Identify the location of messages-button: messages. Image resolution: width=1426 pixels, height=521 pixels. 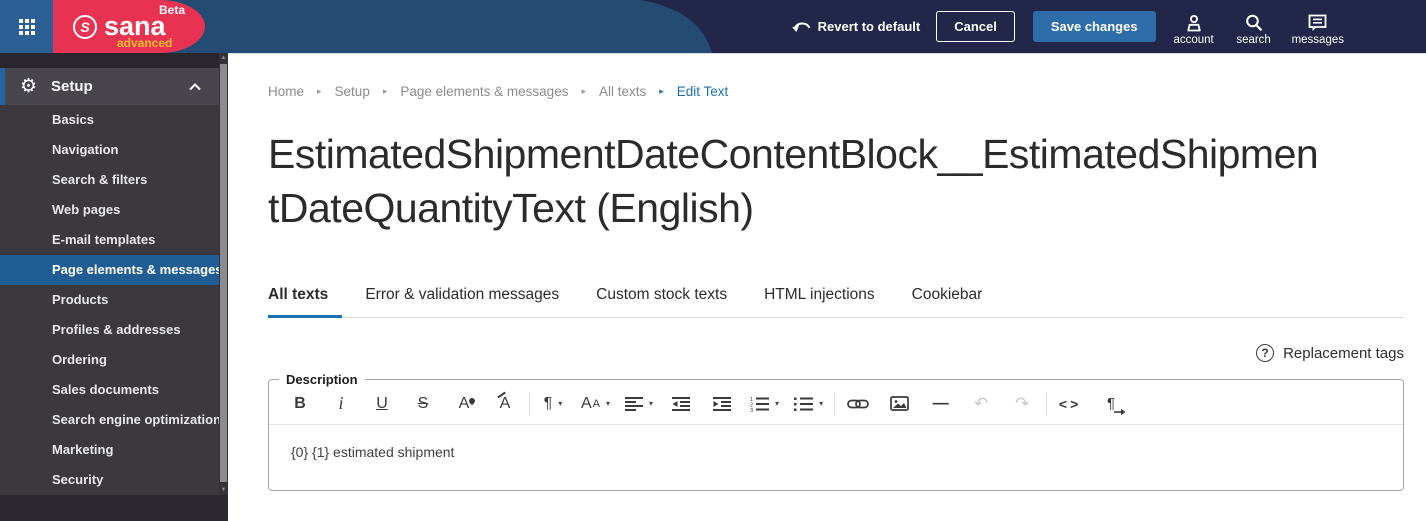
(1318, 29).